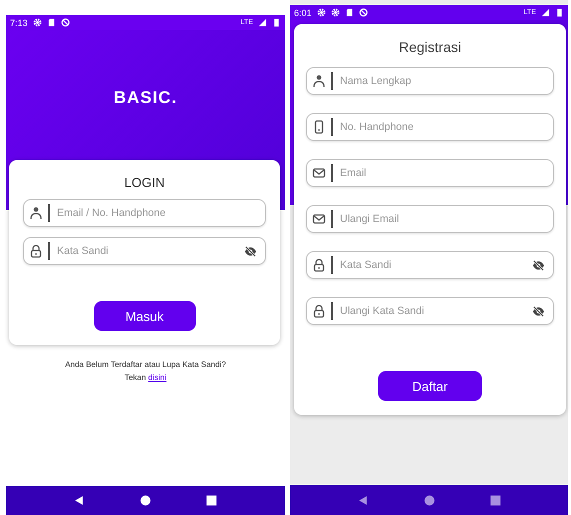  Describe the element at coordinates (430, 311) in the screenshot. I see `input-field: Ulangi Kata Sandi` at that location.